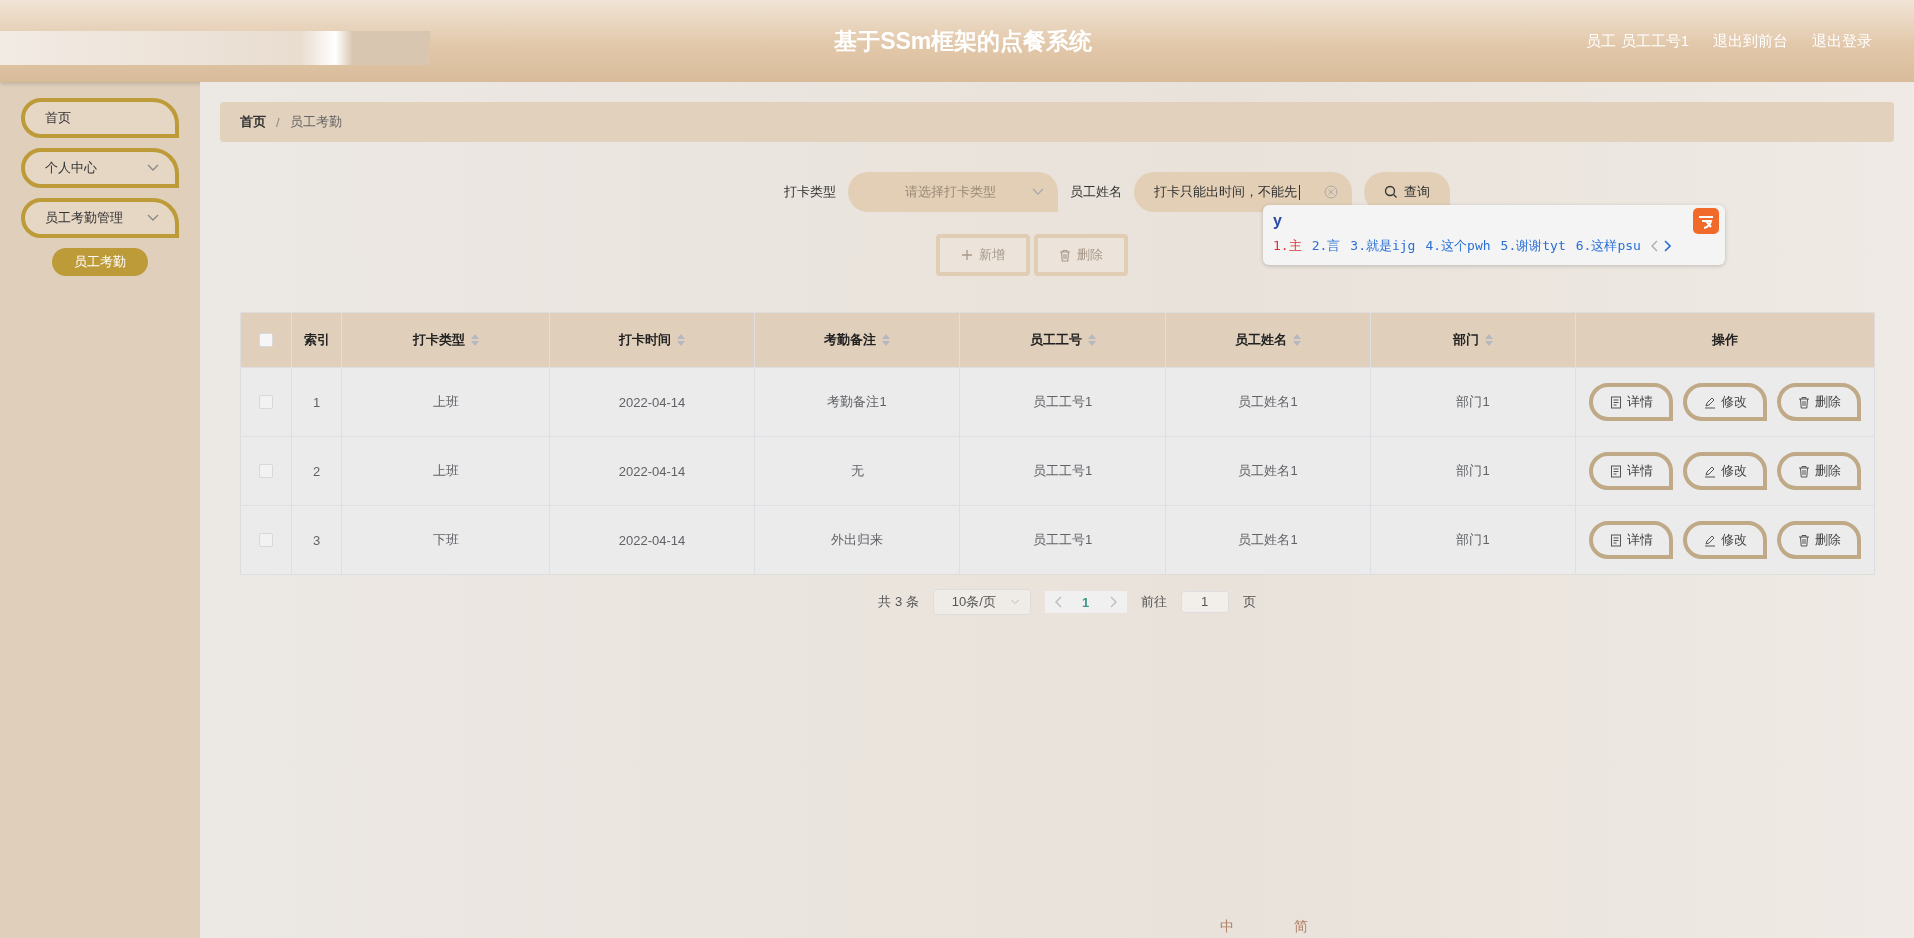  What do you see at coordinates (316, 471) in the screenshot?
I see `table-cell: 2` at bounding box center [316, 471].